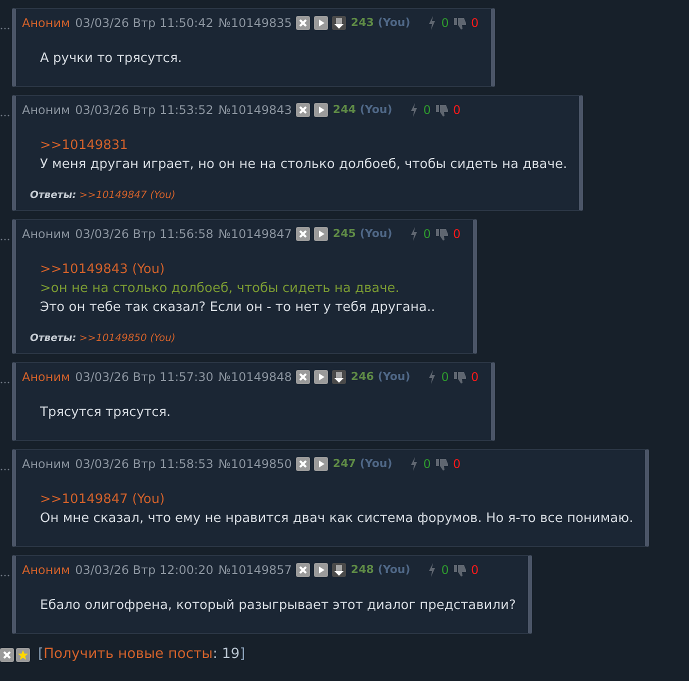 The width and height of the screenshot is (689, 681). What do you see at coordinates (220, 289) in the screenshot?
I see `quote-text: >он не на столько долбоеб, чтобы сидеть на дваче.` at bounding box center [220, 289].